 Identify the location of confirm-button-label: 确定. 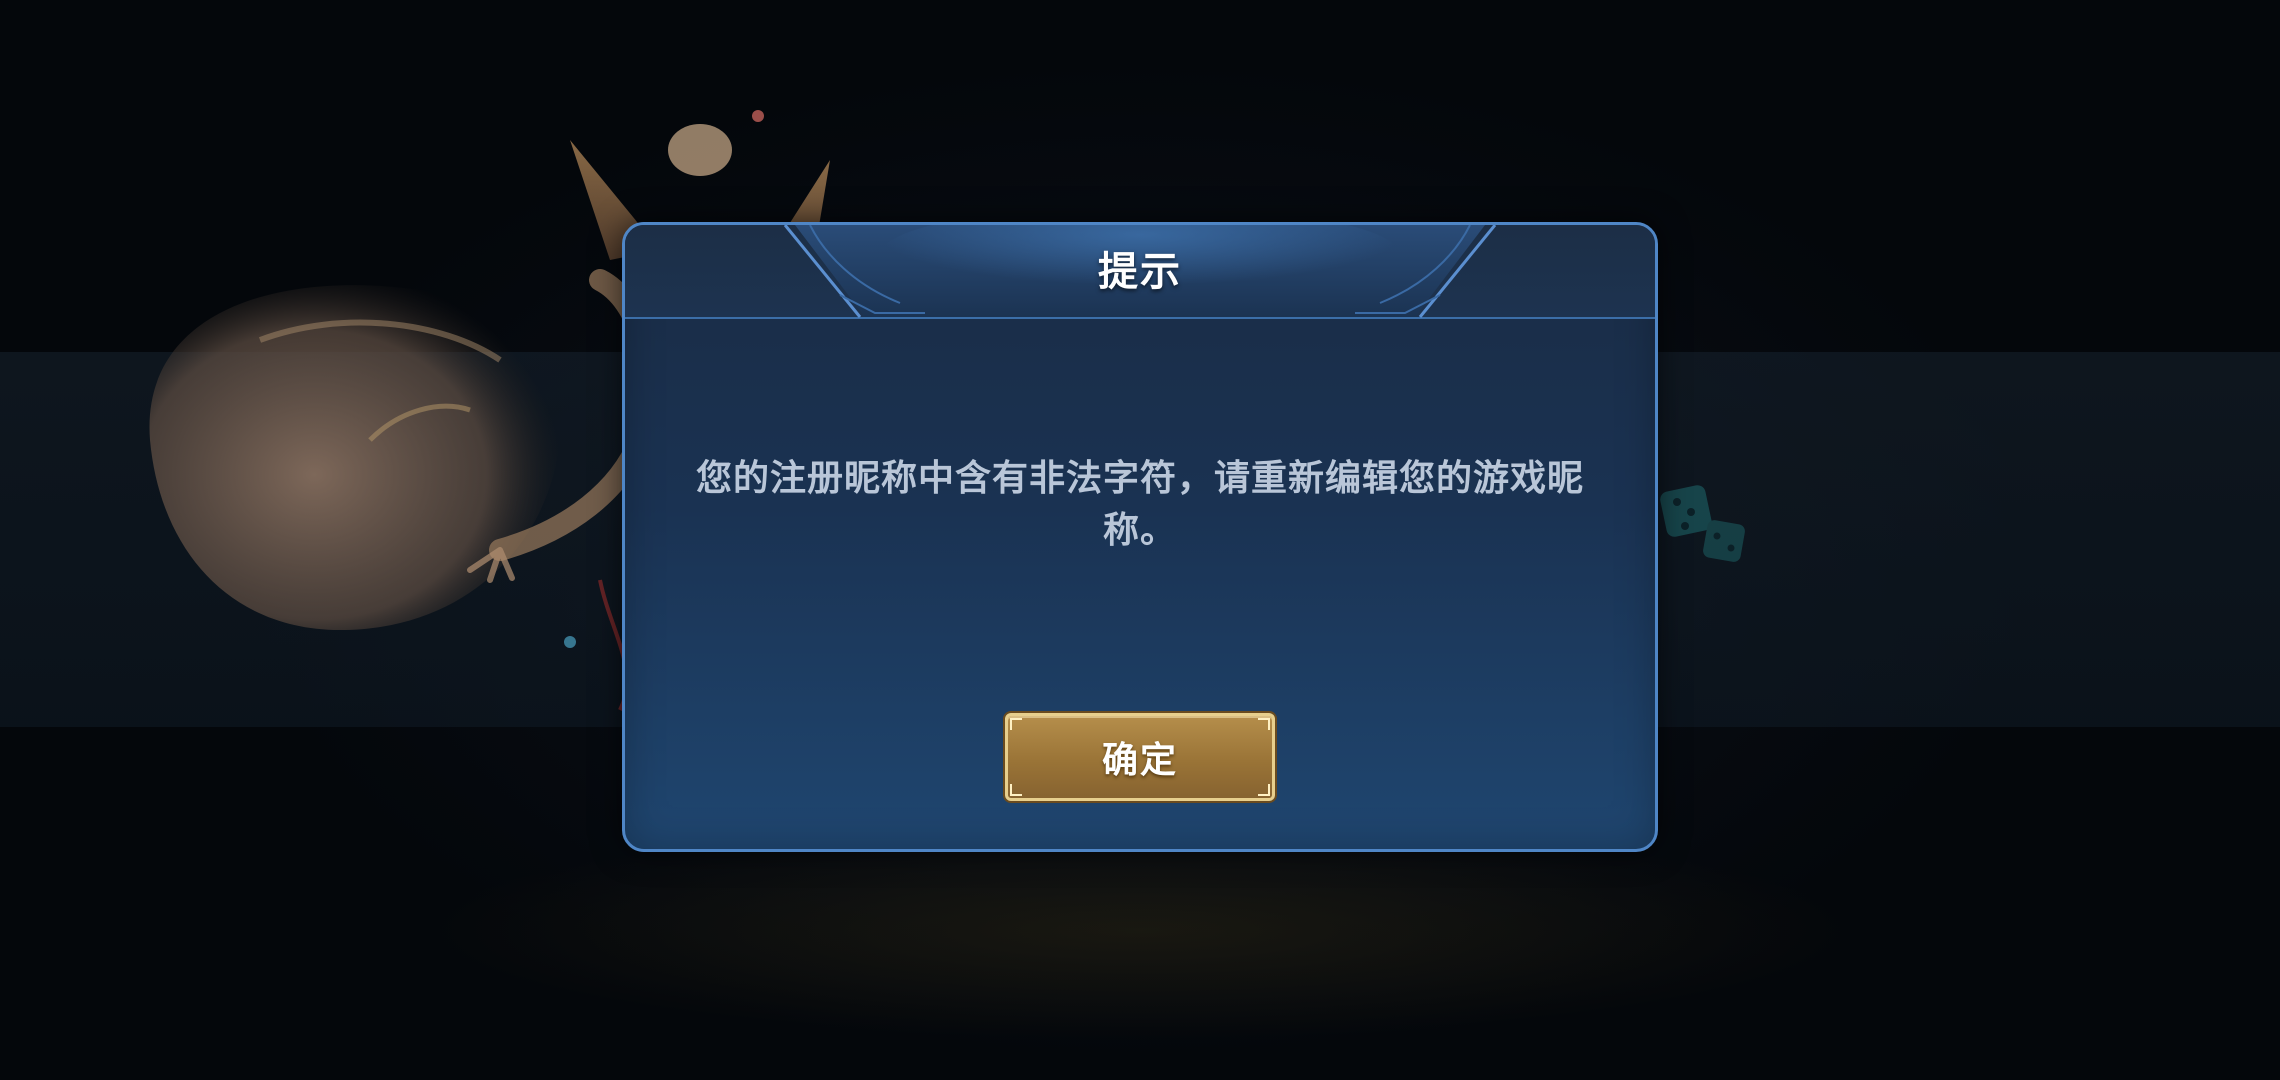
(1139, 760).